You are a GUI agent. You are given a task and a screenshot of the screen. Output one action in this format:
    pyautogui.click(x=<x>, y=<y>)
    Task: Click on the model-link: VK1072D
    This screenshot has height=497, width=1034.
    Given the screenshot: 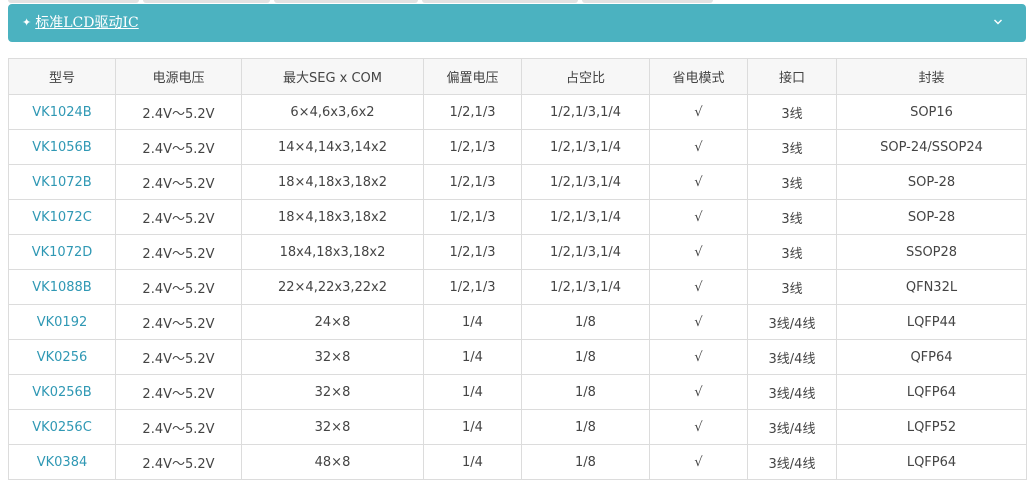 What is the action you would take?
    pyautogui.click(x=62, y=252)
    